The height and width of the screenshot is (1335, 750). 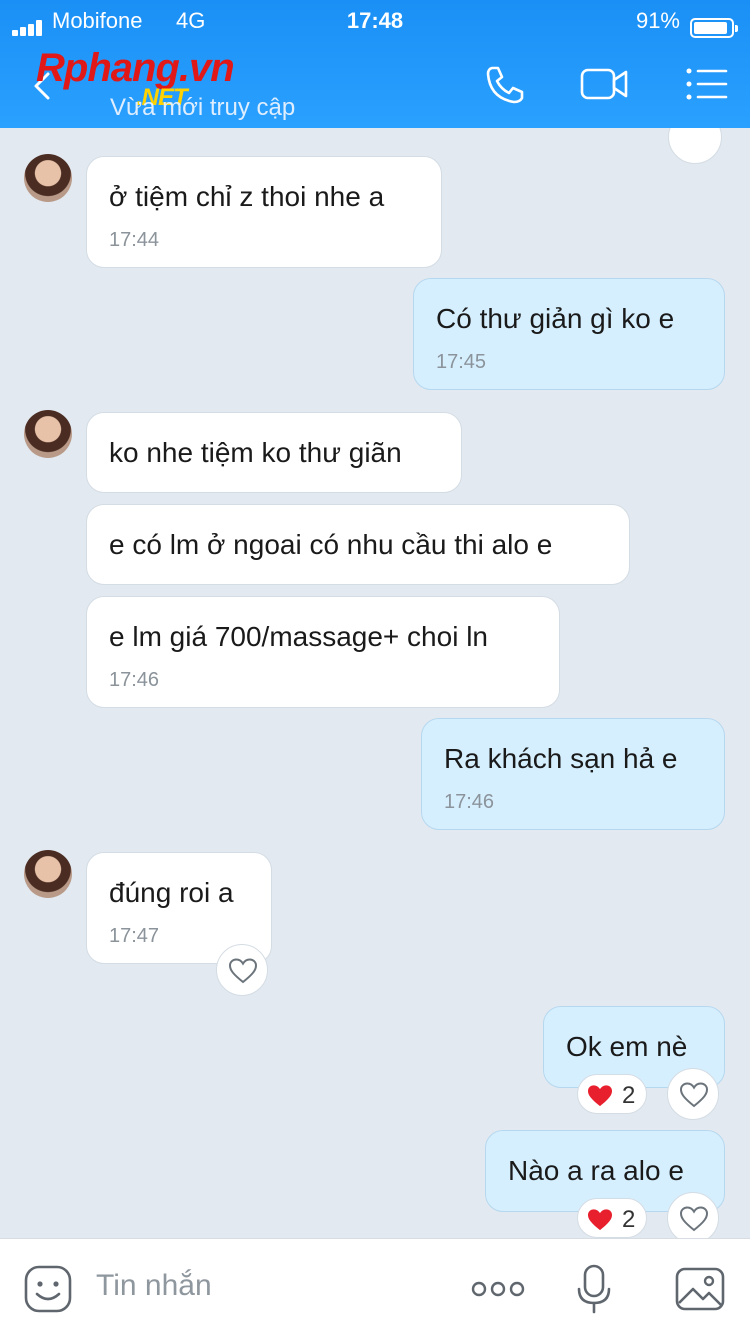 I want to click on battery-icon, so click(x=714, y=28).